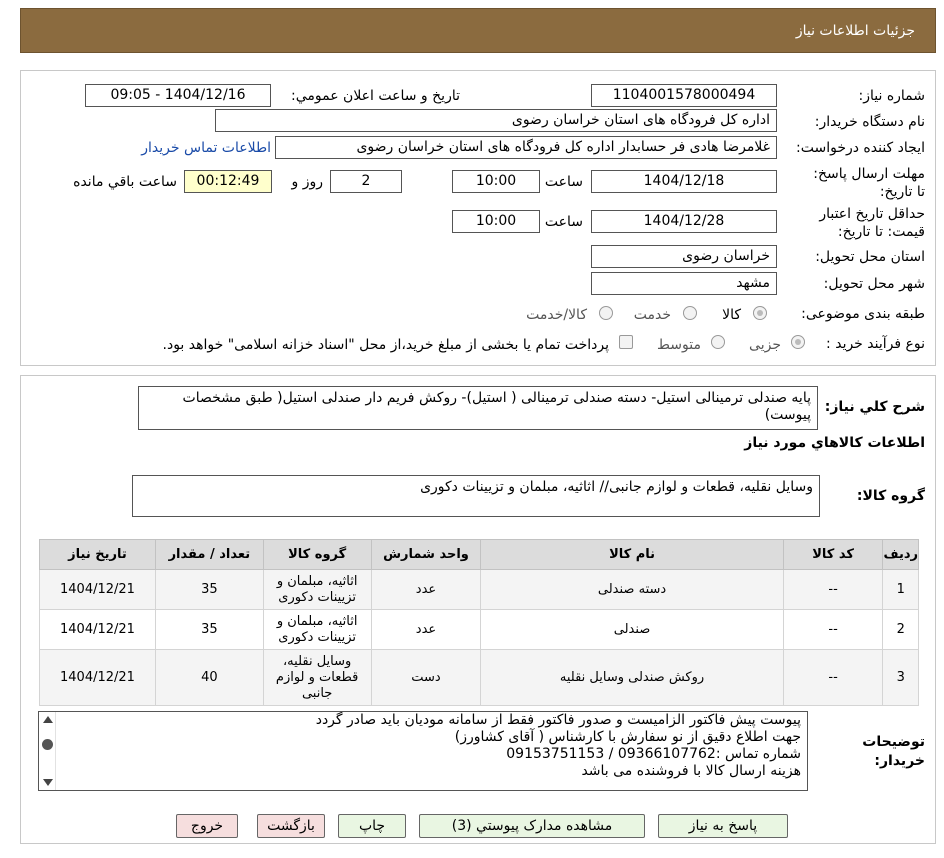 The height and width of the screenshot is (858, 944). Describe the element at coordinates (731, 315) in the screenshot. I see `category-option-goods: کالا` at that location.